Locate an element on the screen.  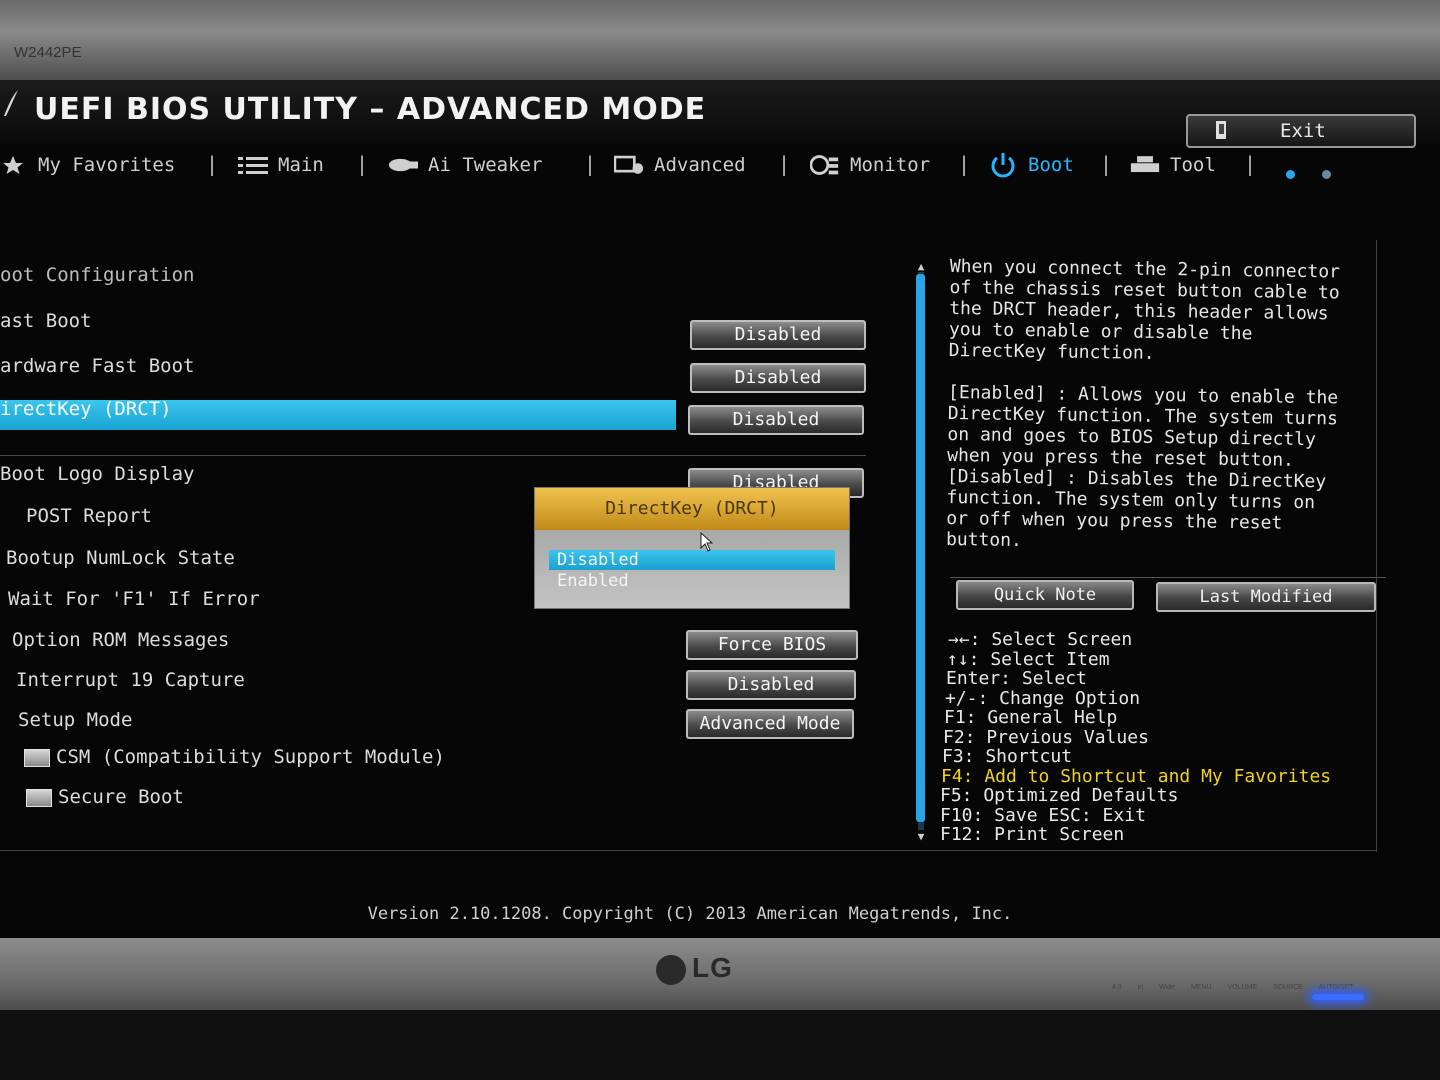
key-hint: +/-: Change Option is located at coordinates (1043, 698).